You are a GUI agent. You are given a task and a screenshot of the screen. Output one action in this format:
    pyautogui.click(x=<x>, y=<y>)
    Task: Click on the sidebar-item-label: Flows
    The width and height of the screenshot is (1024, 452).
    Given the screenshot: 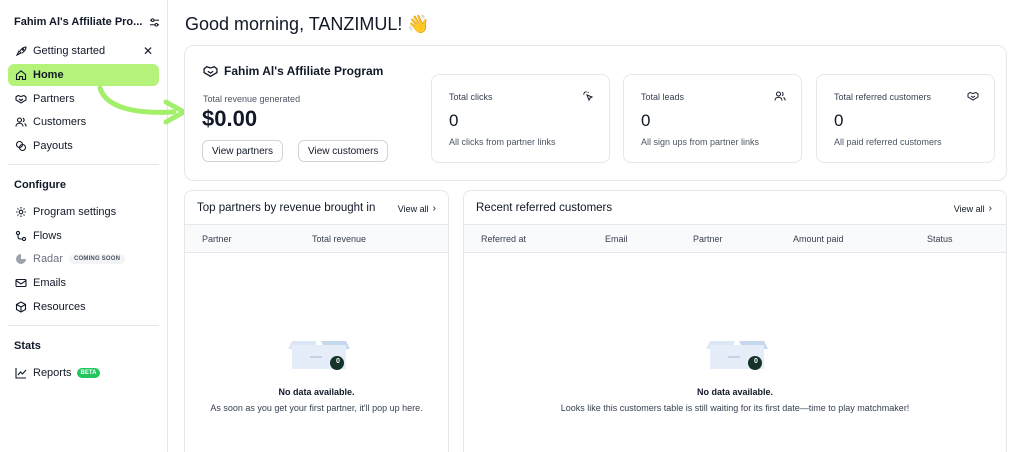 What is the action you would take?
    pyautogui.click(x=47, y=236)
    